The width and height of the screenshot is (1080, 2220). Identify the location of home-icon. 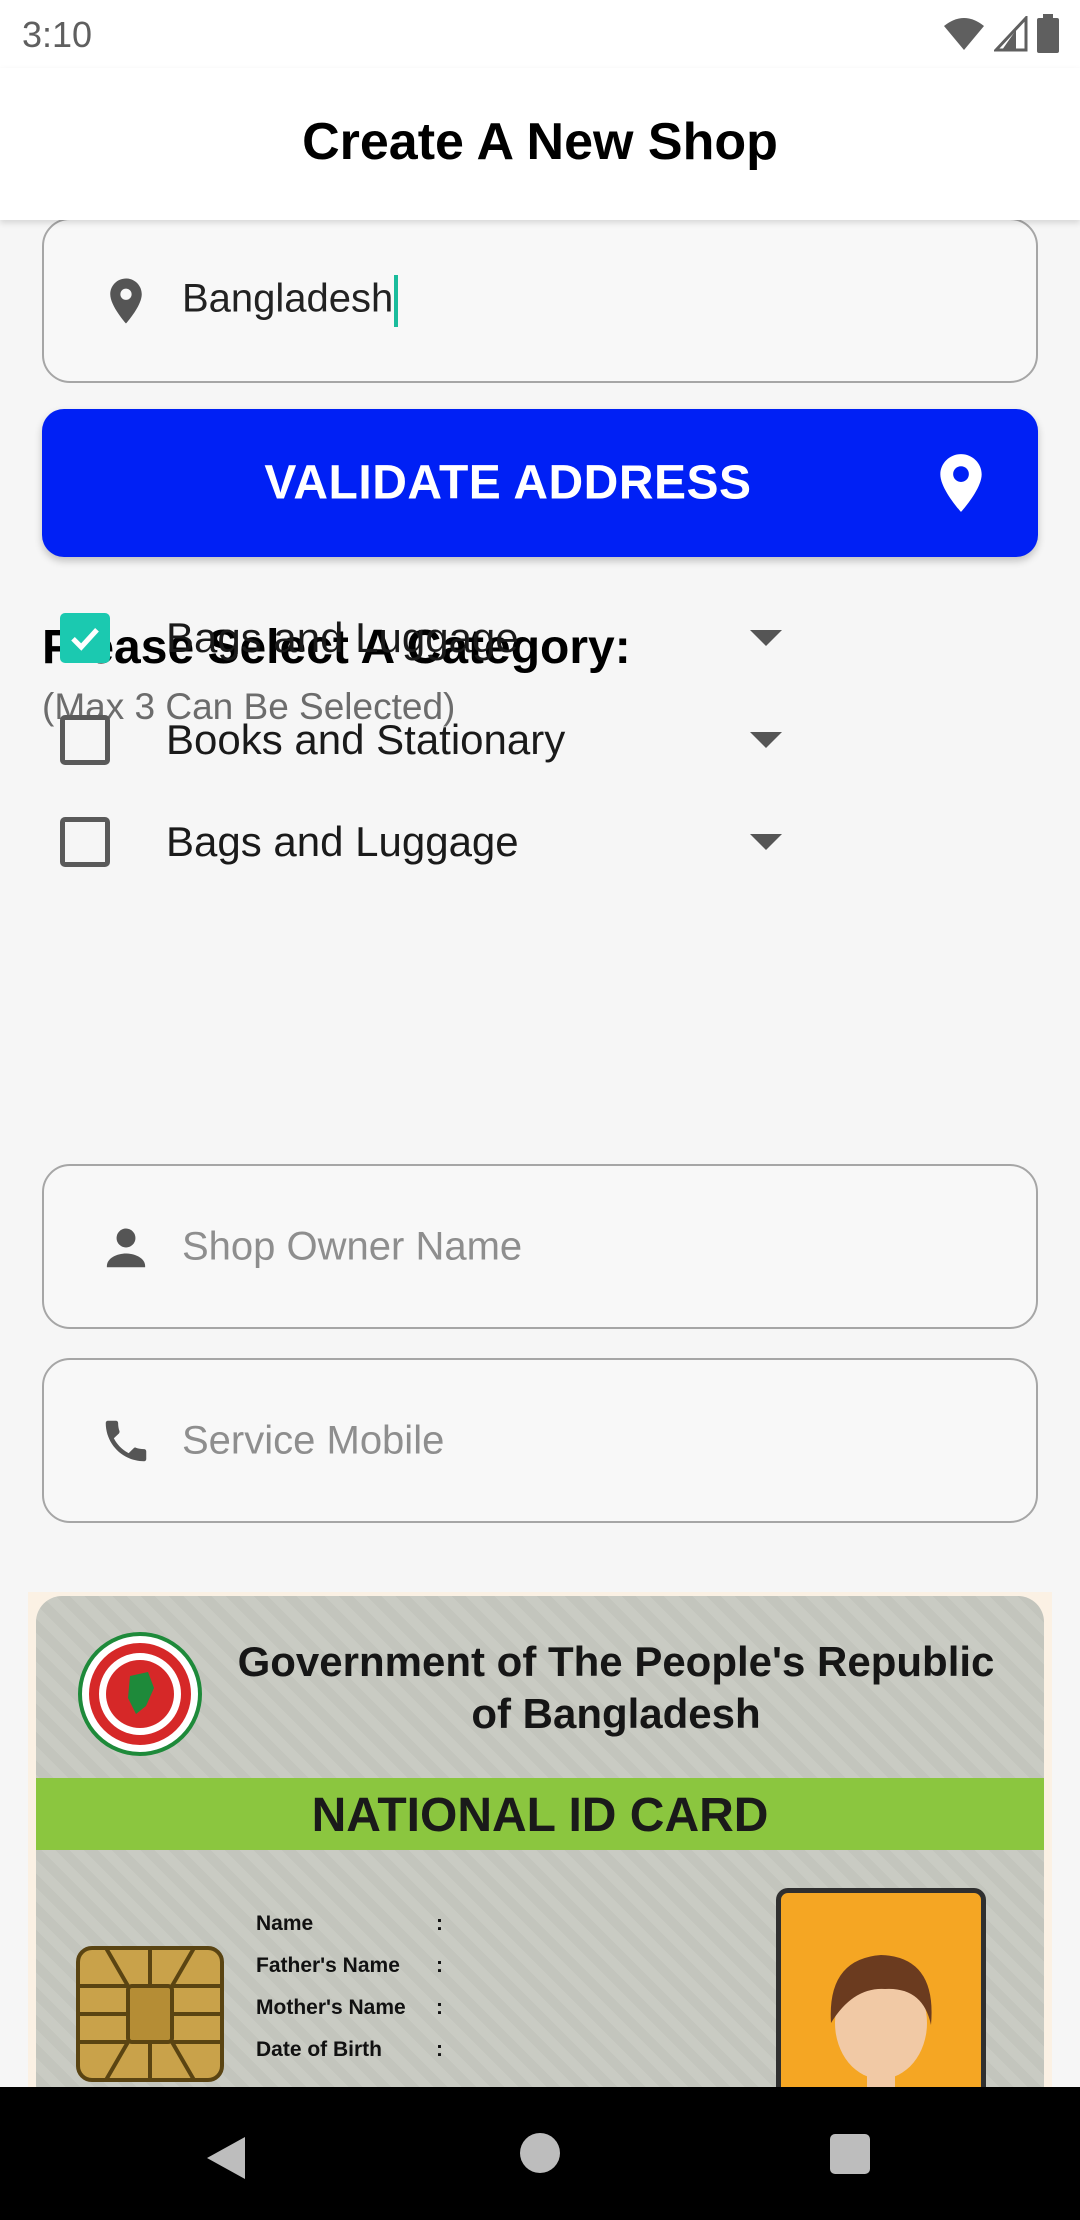
(540, 2153).